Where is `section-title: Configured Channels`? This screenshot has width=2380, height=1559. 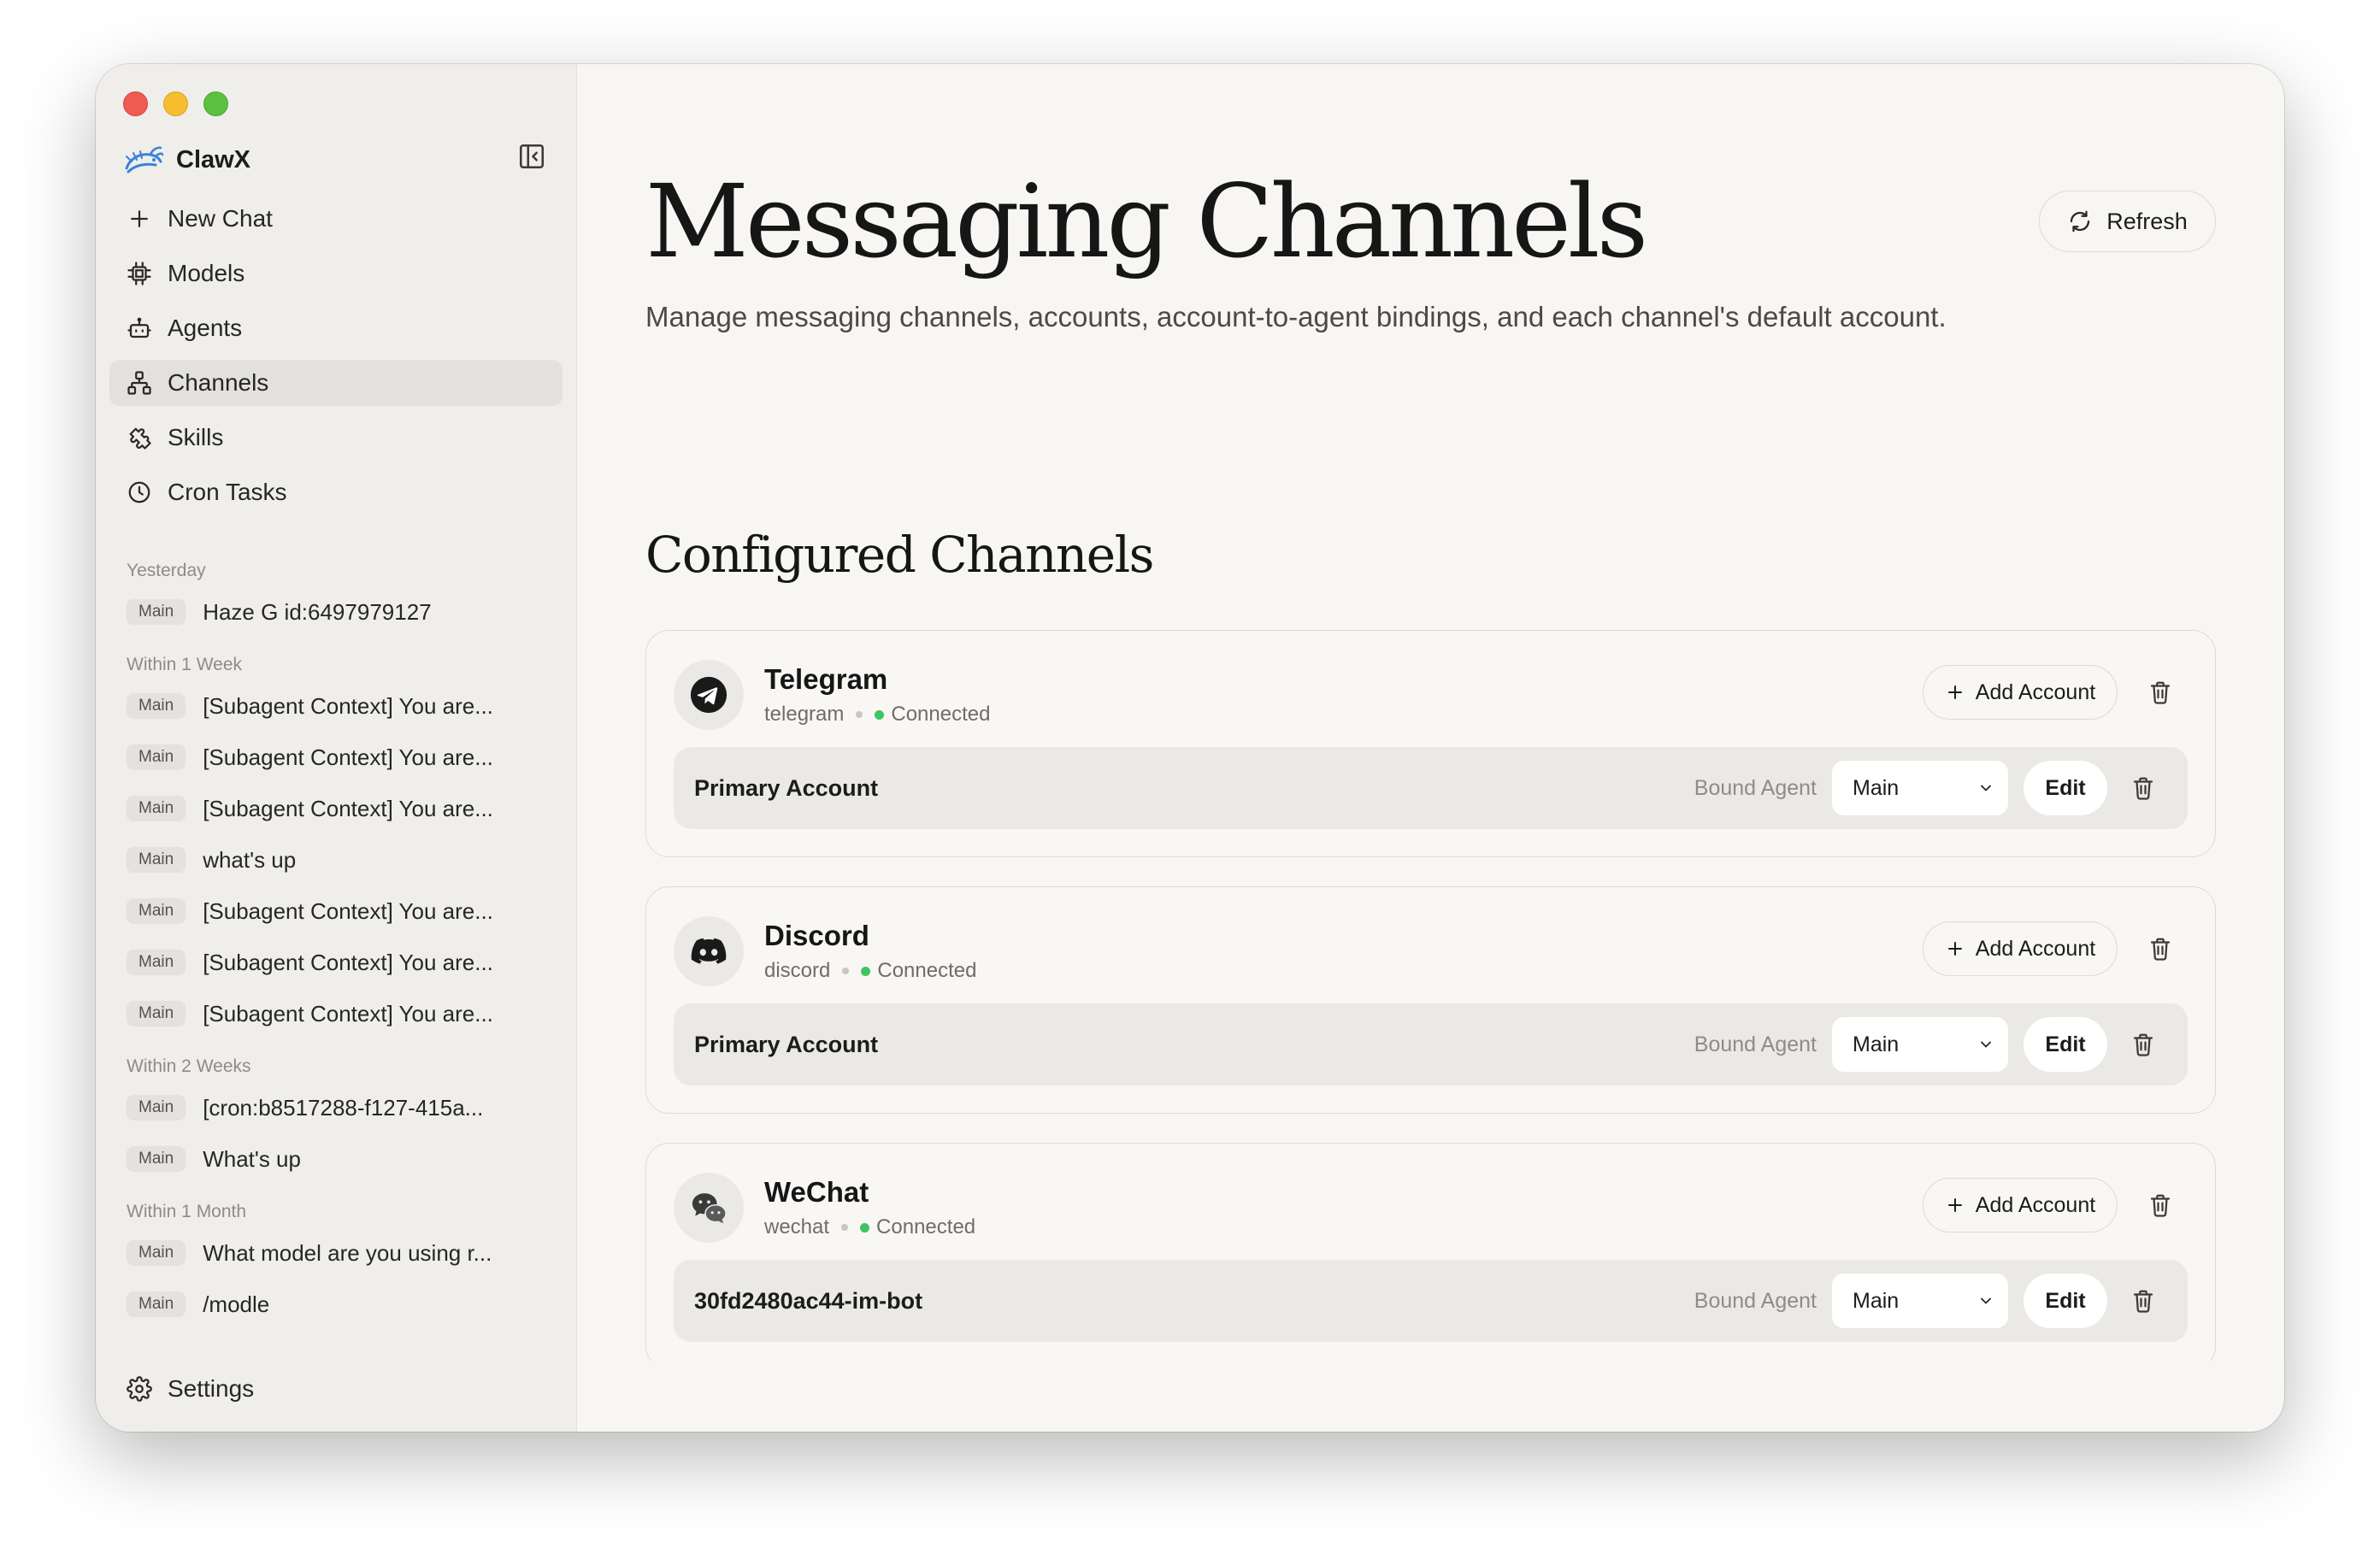 section-title: Configured Channels is located at coordinates (900, 555).